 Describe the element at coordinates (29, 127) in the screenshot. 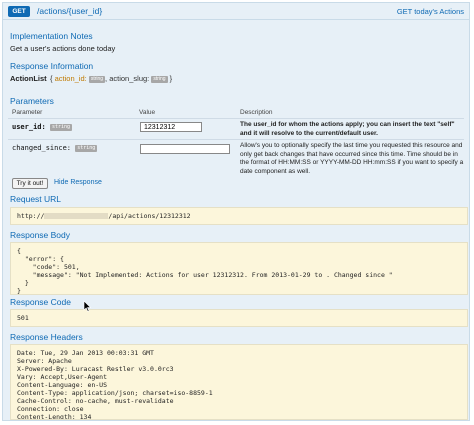

I see `param-user-id-name: user_id:` at that location.